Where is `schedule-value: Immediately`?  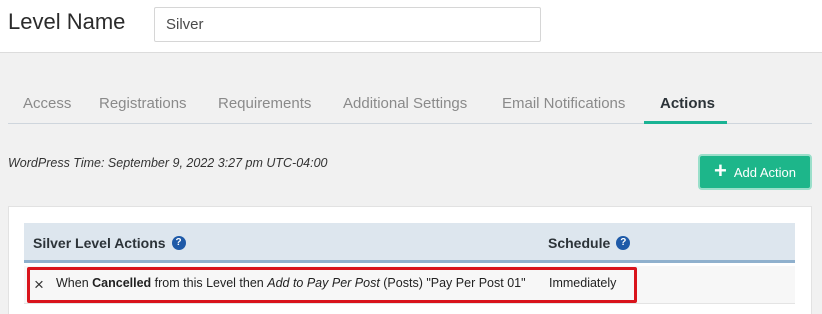
schedule-value: Immediately is located at coordinates (583, 283).